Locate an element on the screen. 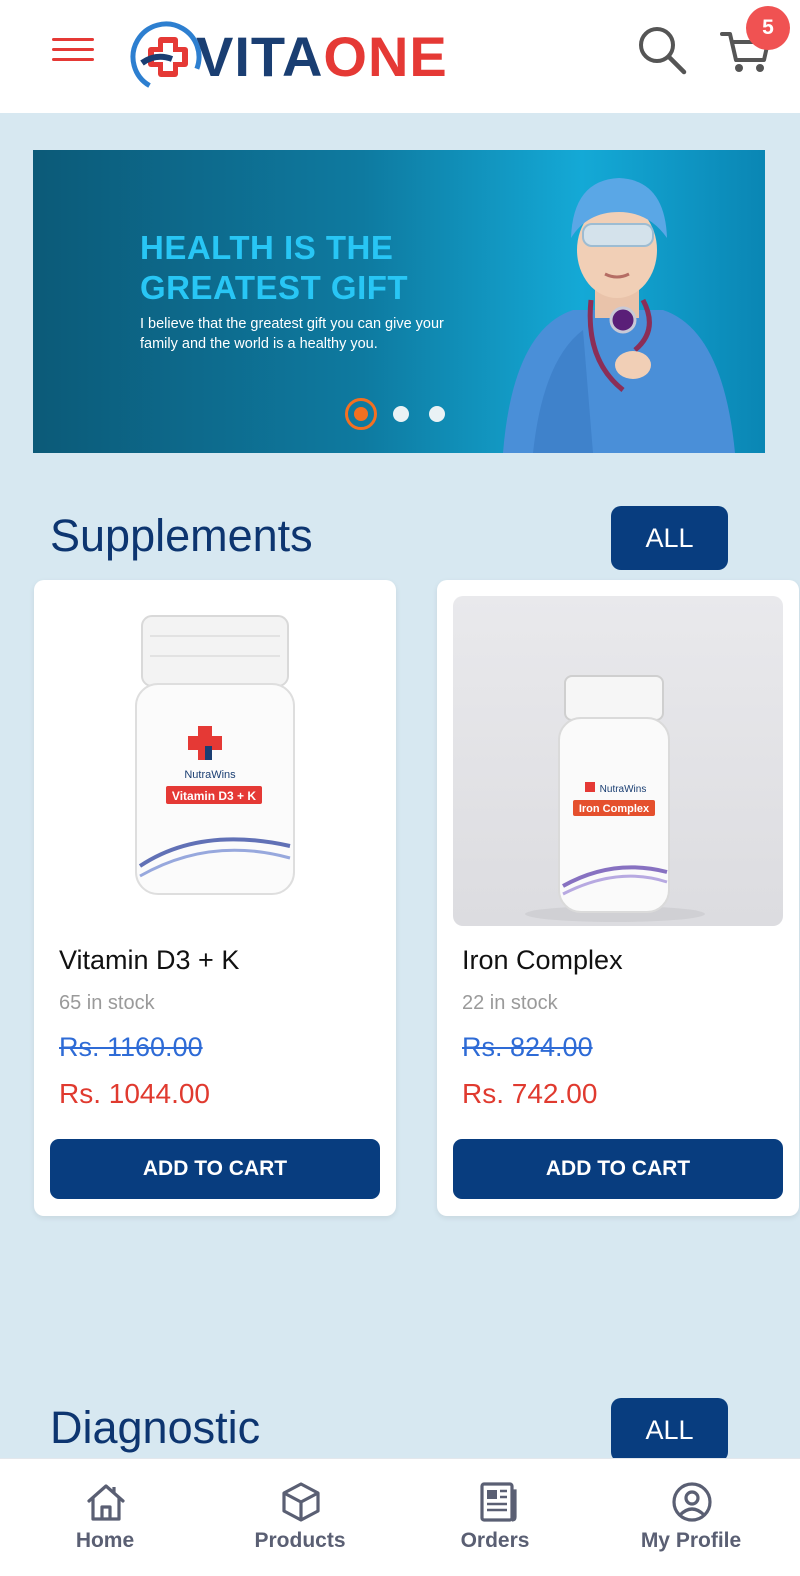  supplements-all-button: ALL is located at coordinates (669, 538).